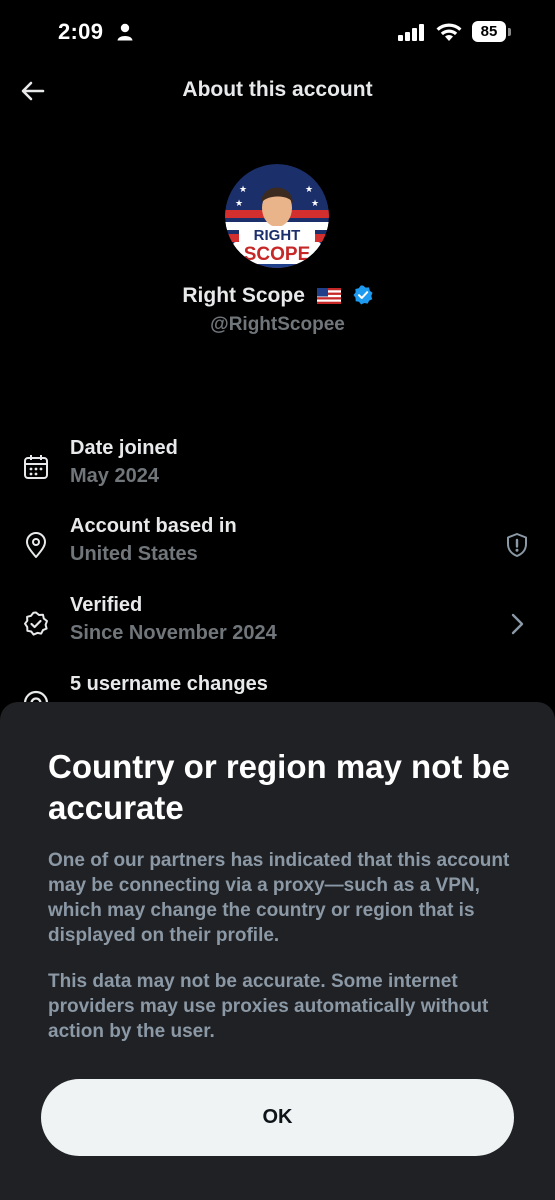 The image size is (555, 1200). What do you see at coordinates (125, 32) in the screenshot?
I see `person-icon` at bounding box center [125, 32].